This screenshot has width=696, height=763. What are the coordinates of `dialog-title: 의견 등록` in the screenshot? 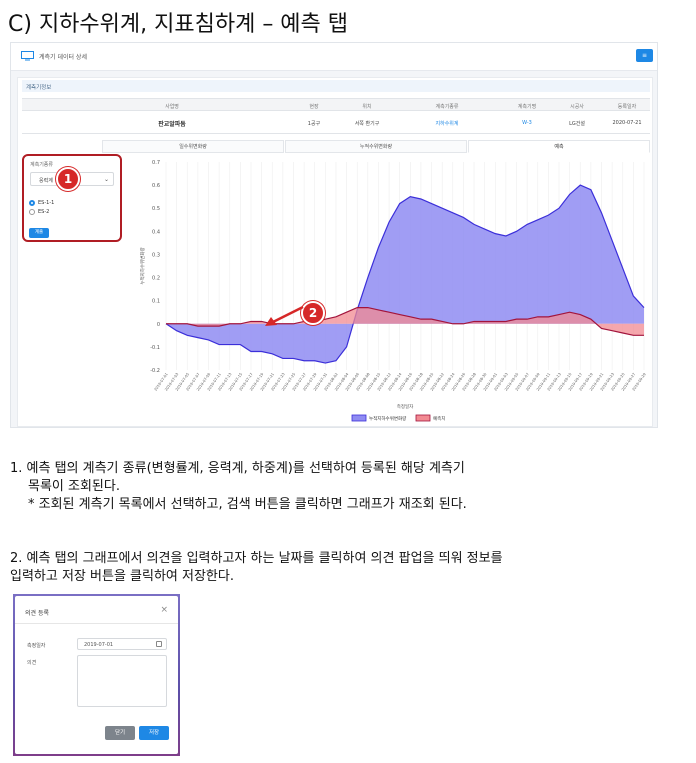 It's located at (37, 613).